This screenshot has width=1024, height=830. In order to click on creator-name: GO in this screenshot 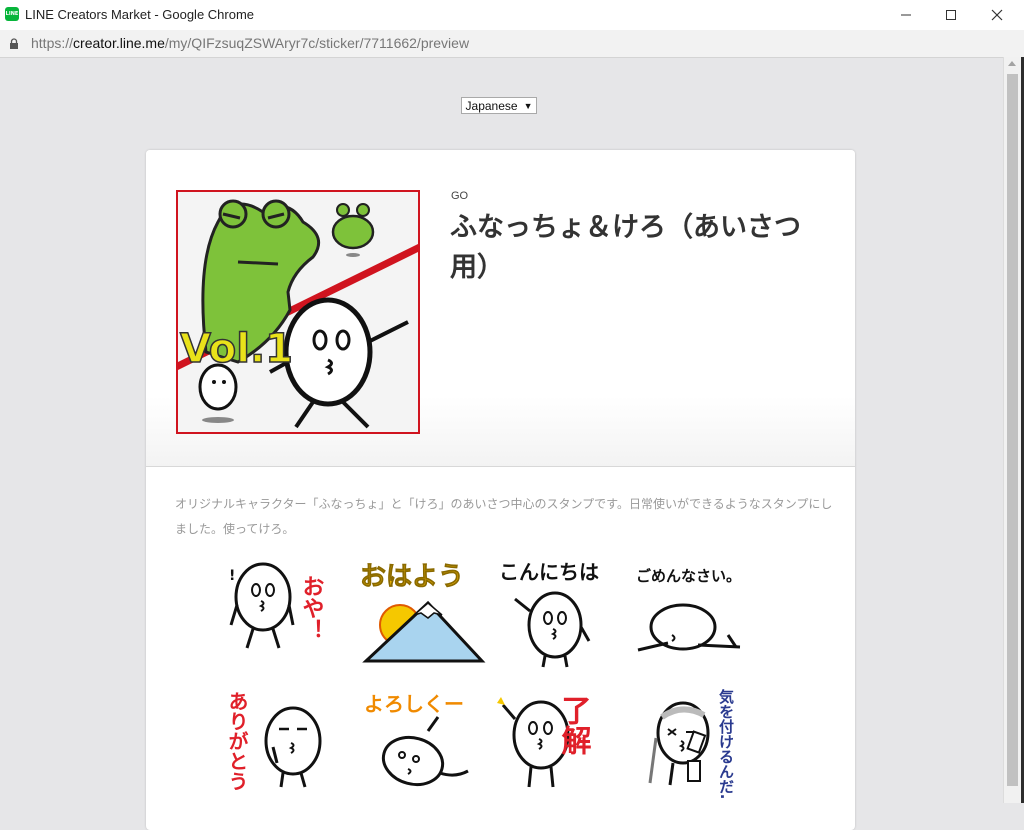, I will do `click(459, 196)`.